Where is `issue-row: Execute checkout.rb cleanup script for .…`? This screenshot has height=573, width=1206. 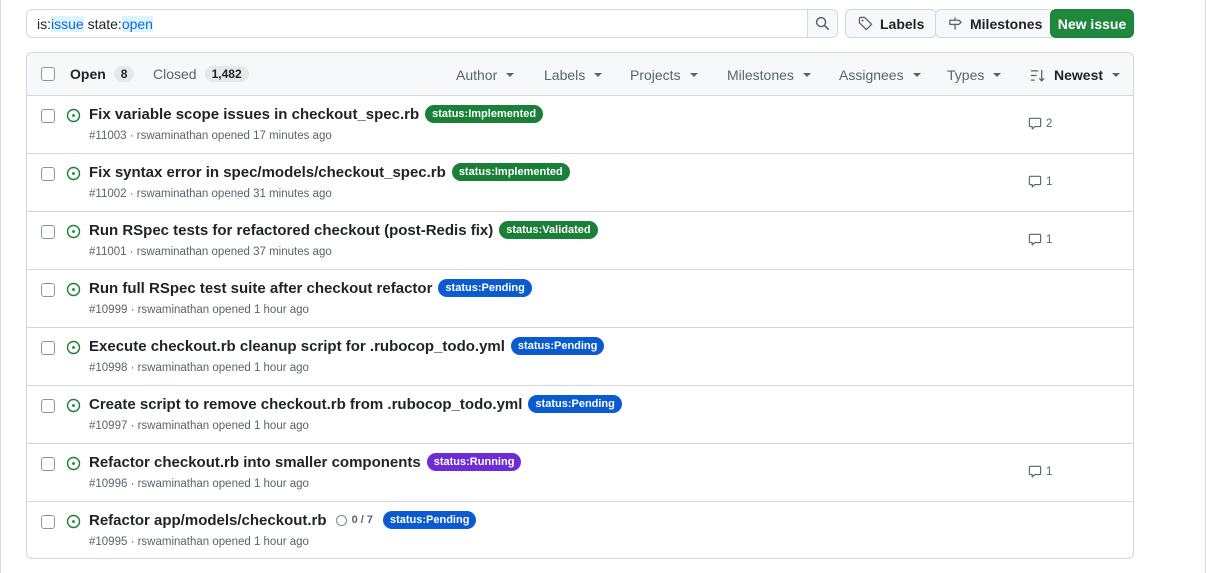
issue-row: Execute checkout.rb cleanup script for .… is located at coordinates (580, 357).